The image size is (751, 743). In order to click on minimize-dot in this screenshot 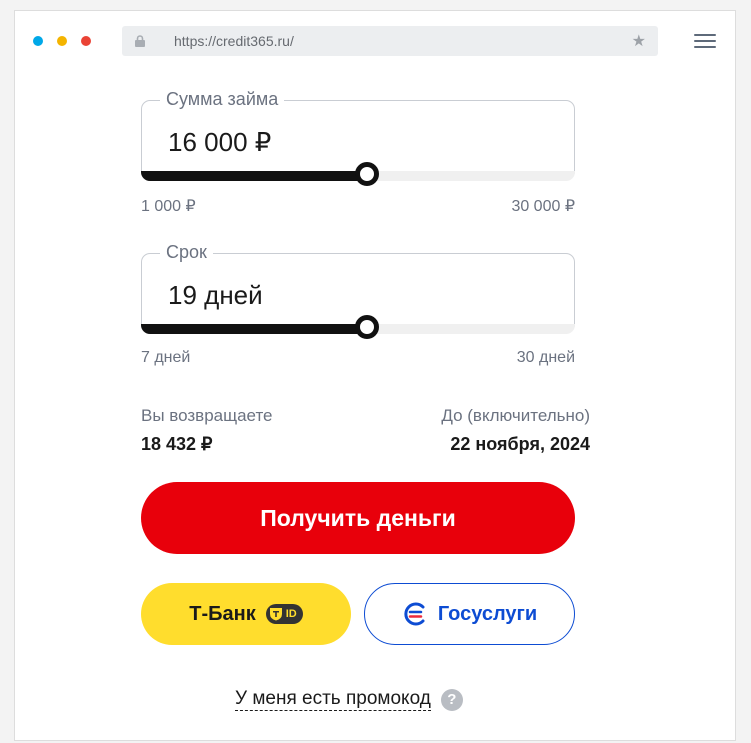, I will do `click(62, 41)`.